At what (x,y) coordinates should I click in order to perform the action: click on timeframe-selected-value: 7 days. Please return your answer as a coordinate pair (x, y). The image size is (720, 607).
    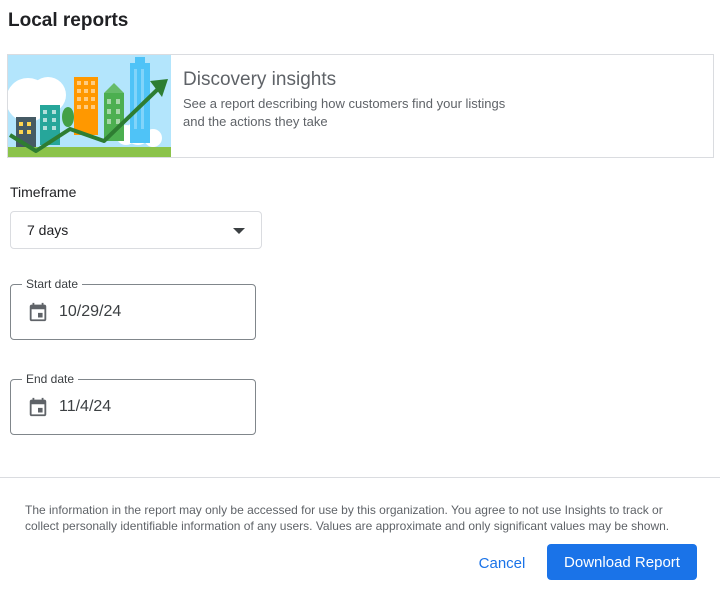
    Looking at the image, I should click on (48, 230).